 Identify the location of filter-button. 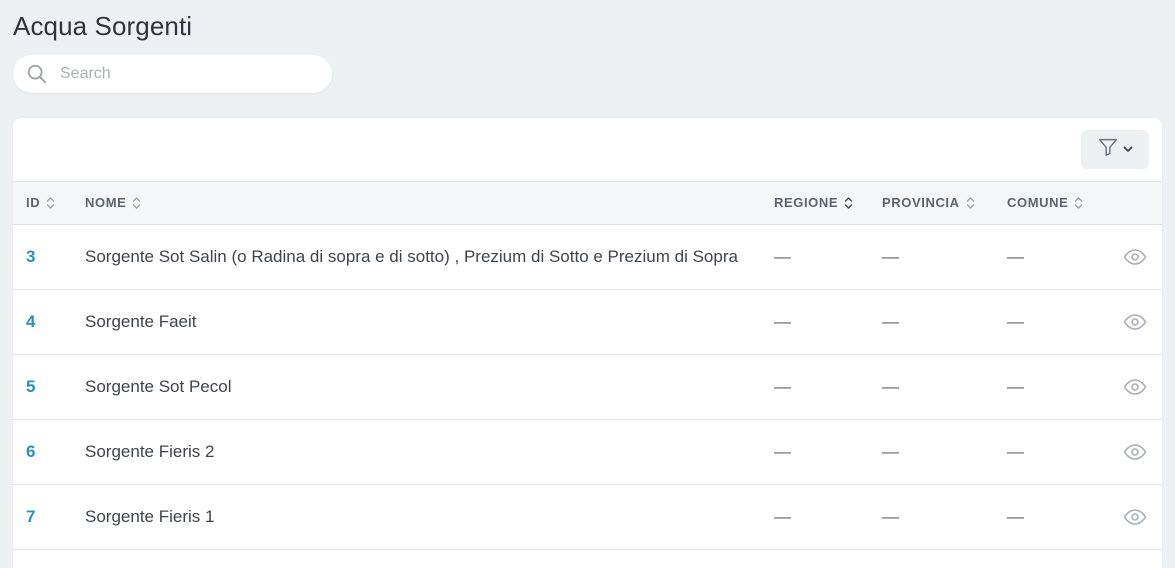
(1115, 149).